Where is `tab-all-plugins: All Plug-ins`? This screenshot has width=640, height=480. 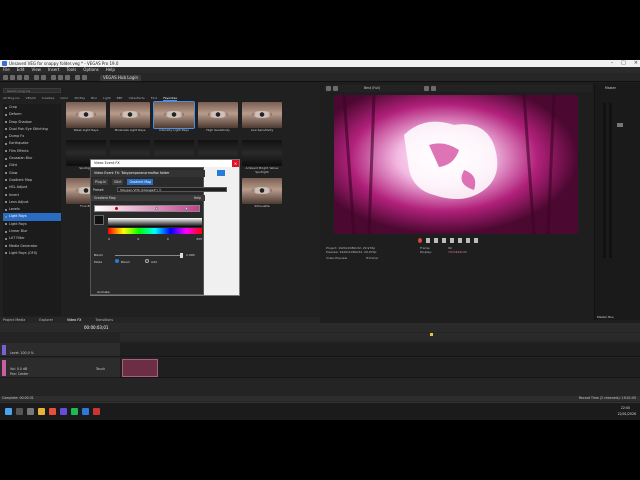 tab-all-plugins: All Plug-ins is located at coordinates (11, 98).